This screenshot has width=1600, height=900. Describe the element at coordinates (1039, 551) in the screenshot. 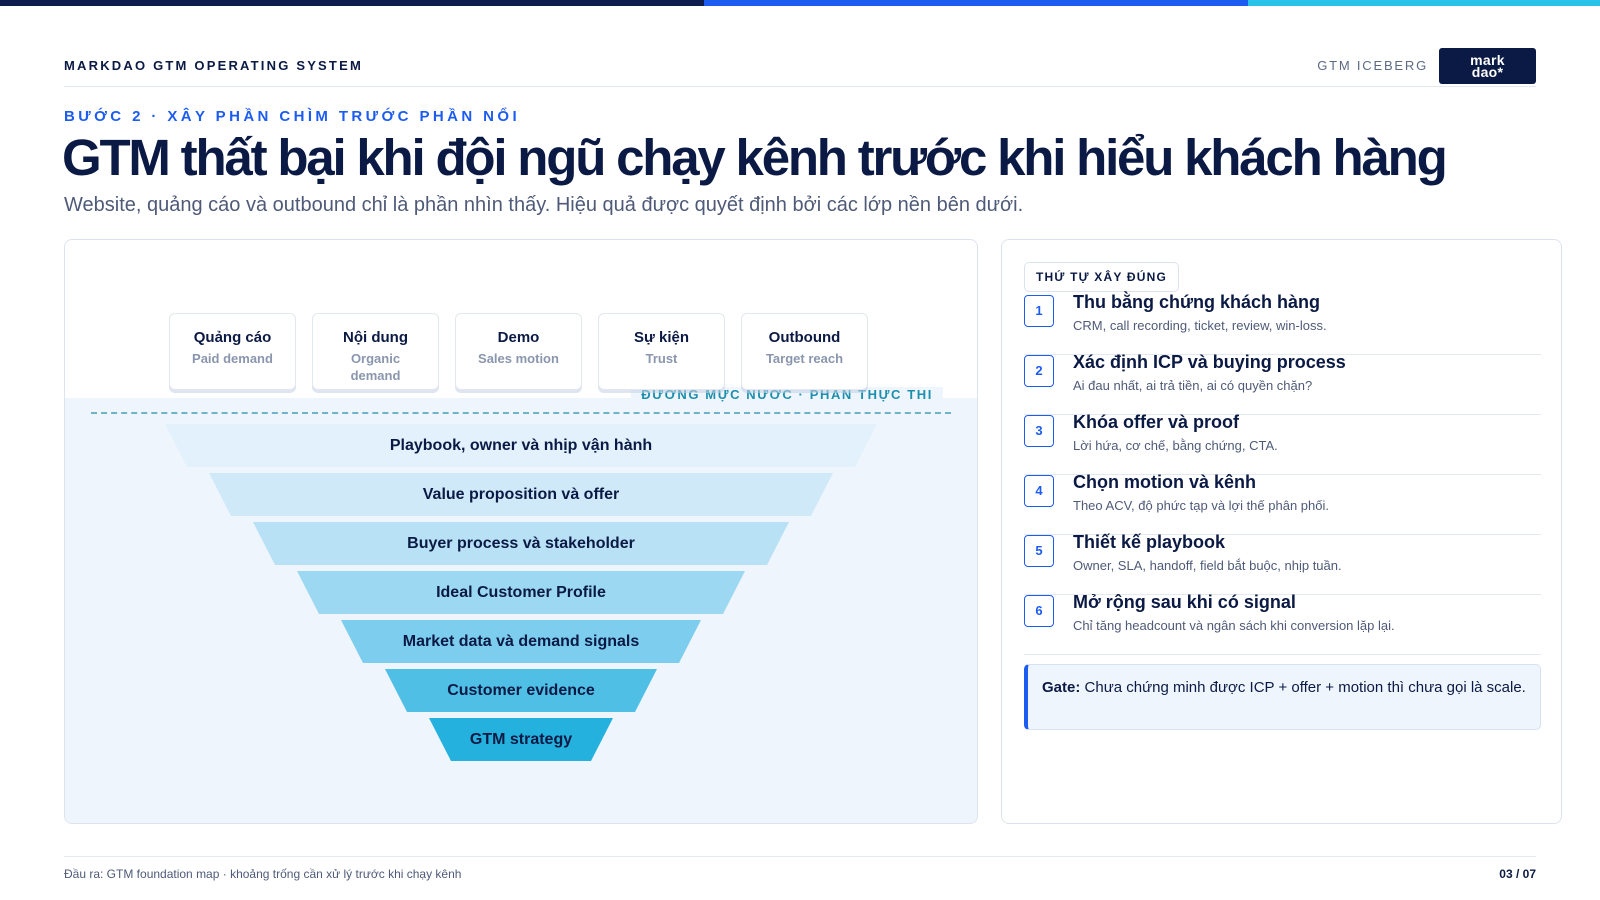

I see `step-number-badge: 5` at that location.